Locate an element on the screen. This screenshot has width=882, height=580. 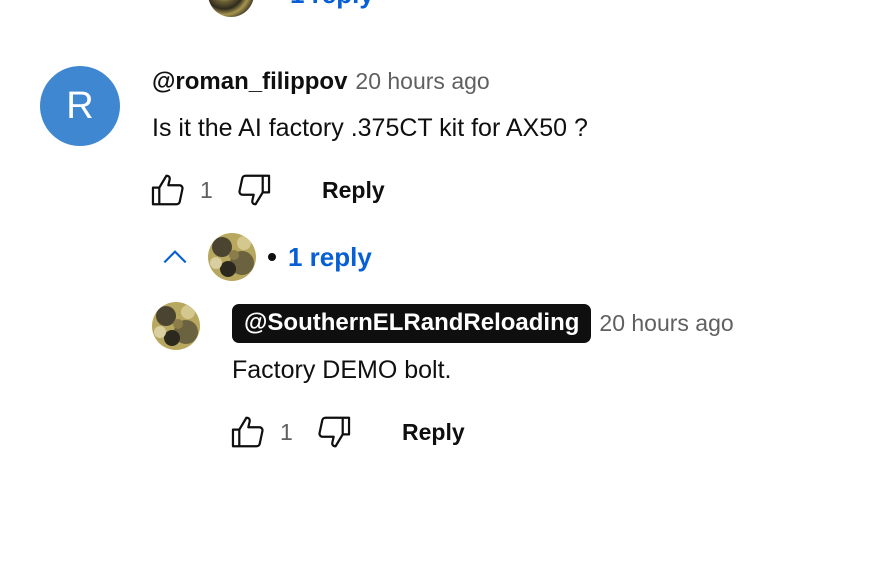
replies-toggle: 1 reply is located at coordinates (265, 257).